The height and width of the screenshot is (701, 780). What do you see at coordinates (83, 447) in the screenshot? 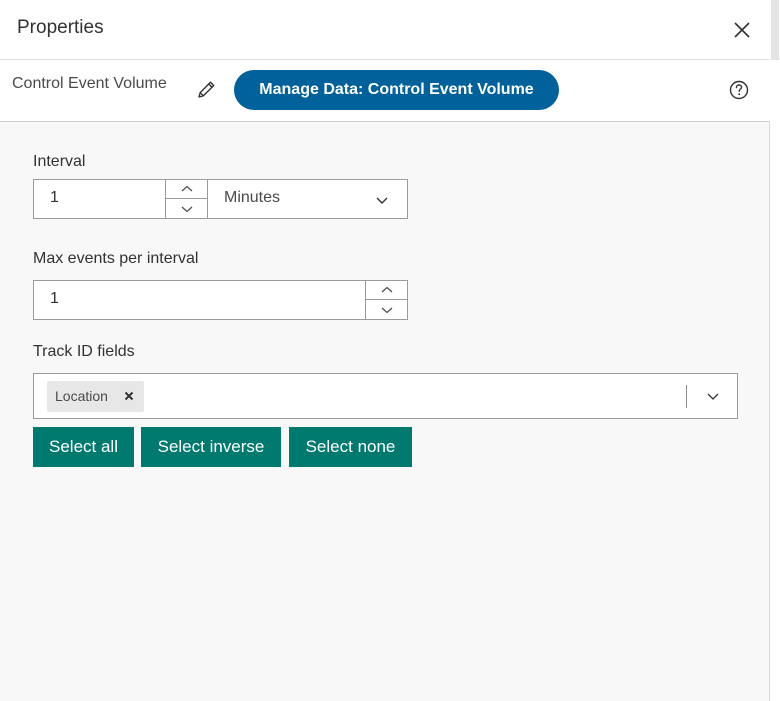
I see `select-all-button: Select all` at bounding box center [83, 447].